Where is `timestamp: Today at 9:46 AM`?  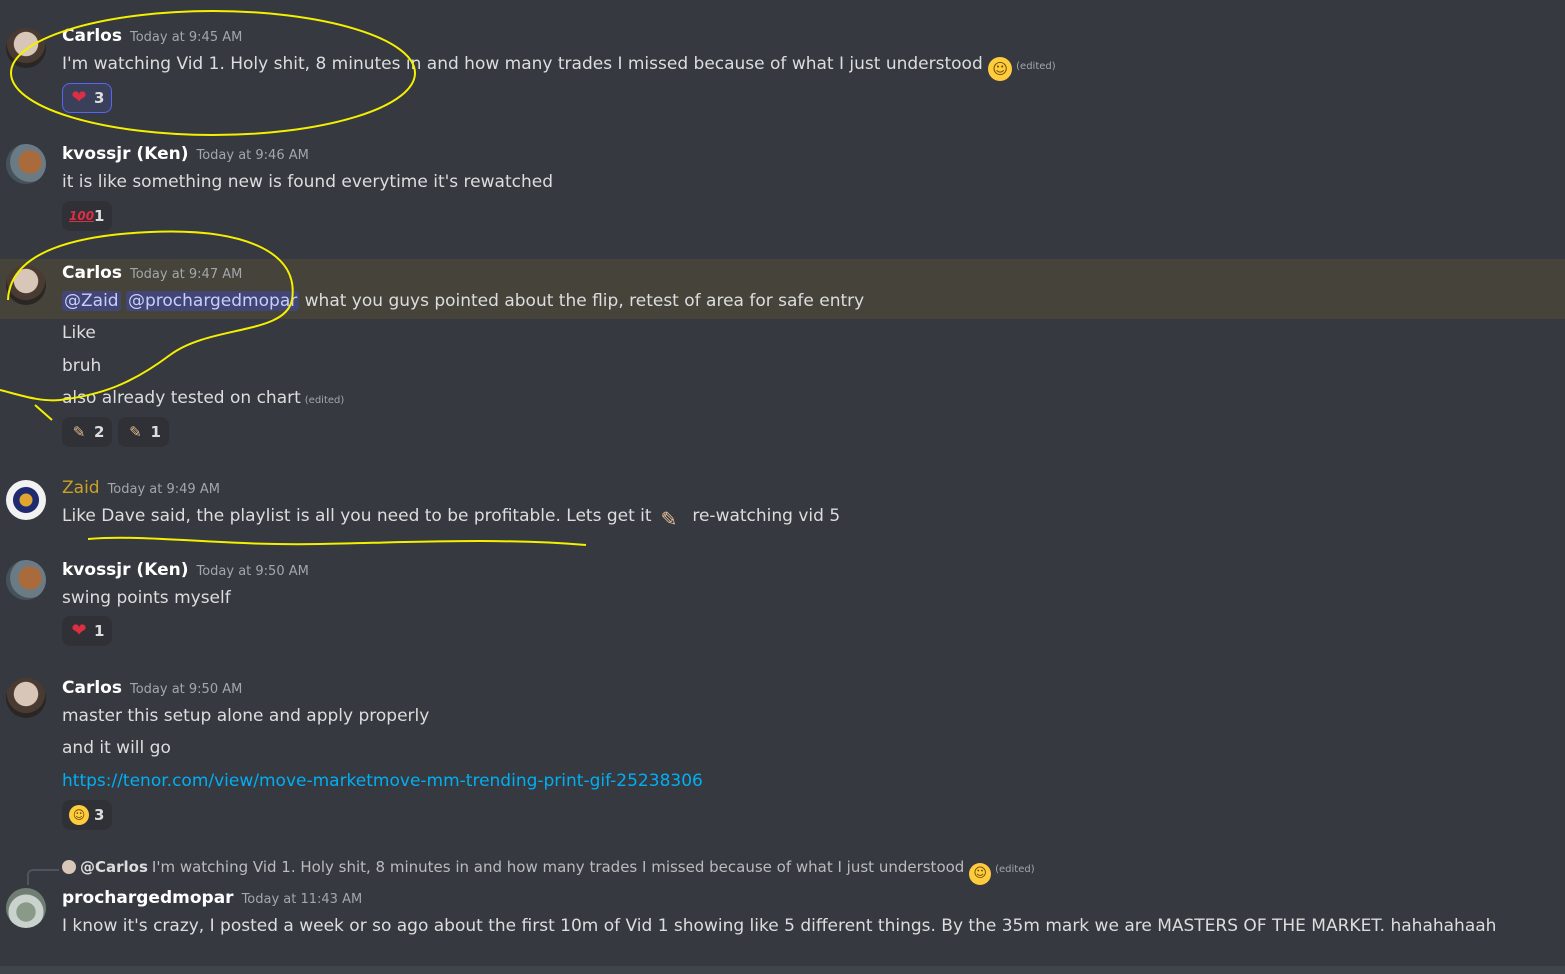 timestamp: Today at 9:46 AM is located at coordinates (252, 155).